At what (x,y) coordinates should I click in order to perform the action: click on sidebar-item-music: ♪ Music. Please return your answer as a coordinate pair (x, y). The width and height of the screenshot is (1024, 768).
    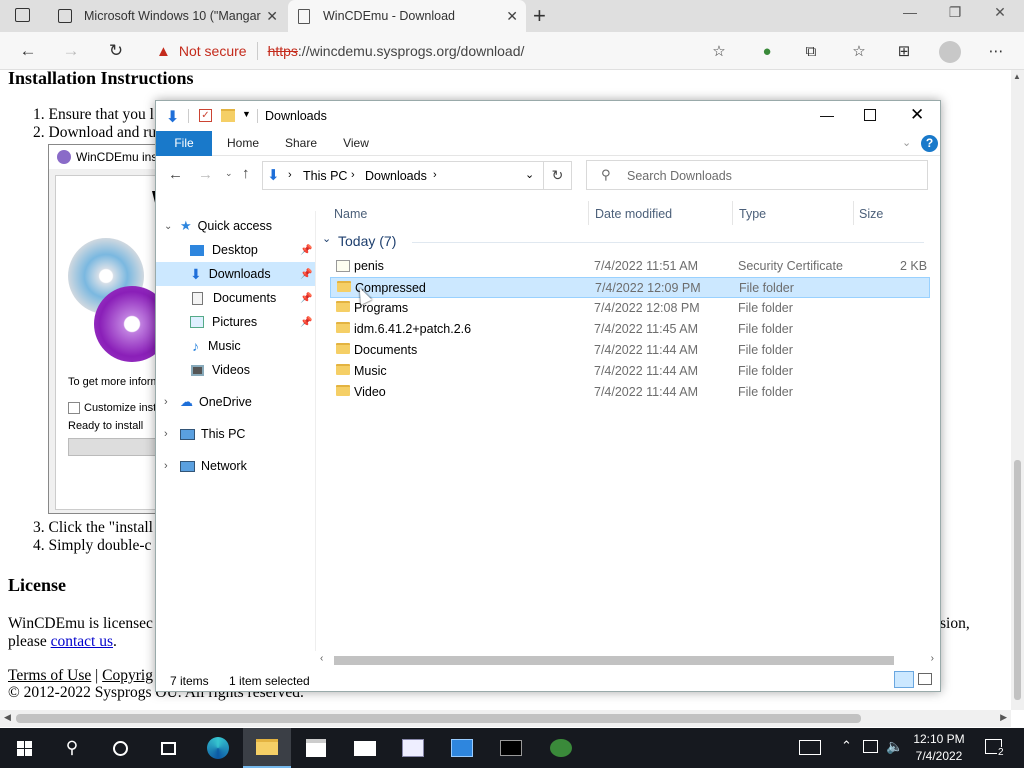
    Looking at the image, I should click on (235, 346).